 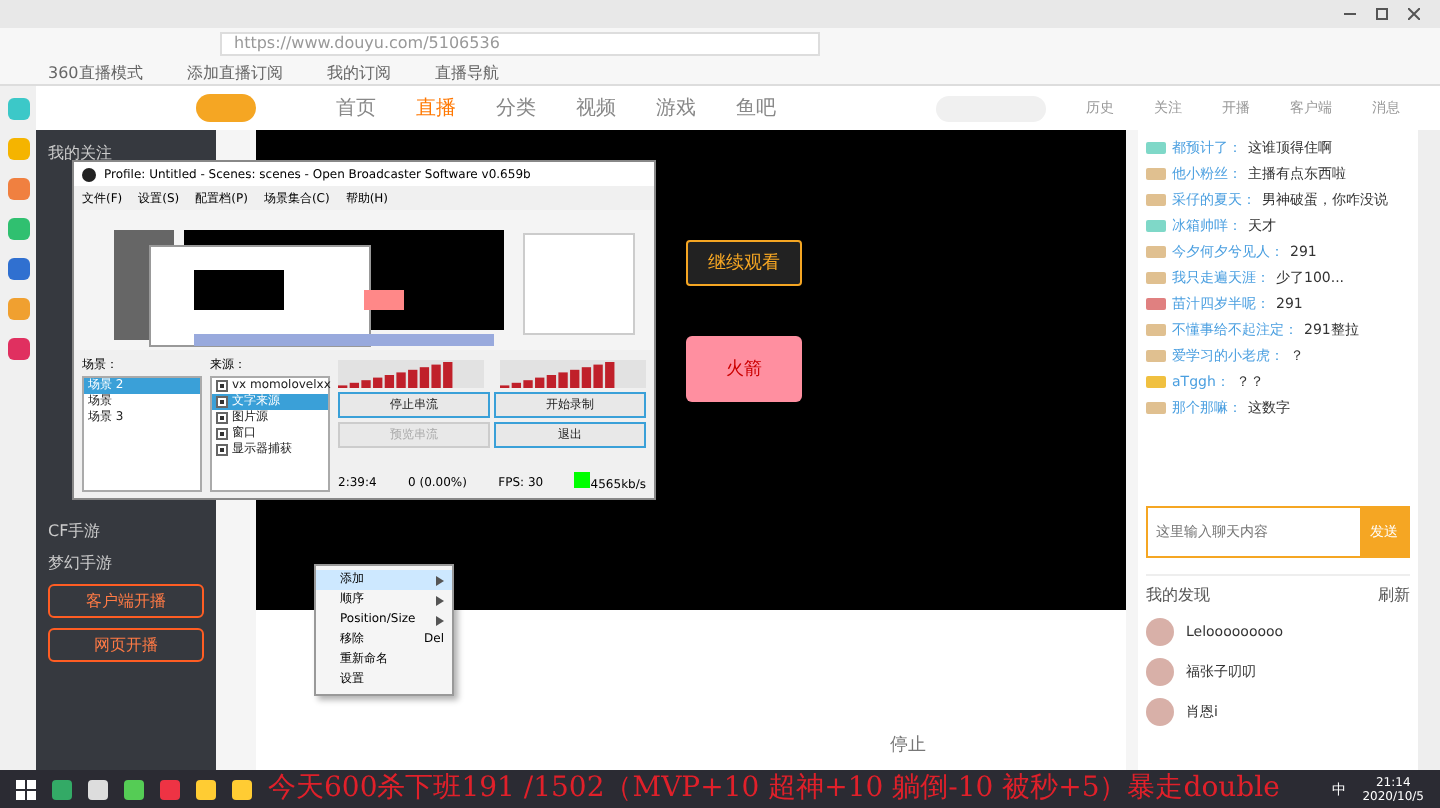 I want to click on bookmark-link: 添加直播订阅, so click(x=234, y=72).